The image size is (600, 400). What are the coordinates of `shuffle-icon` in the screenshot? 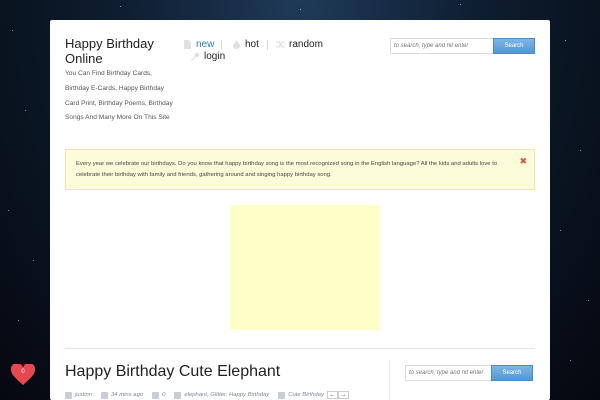 It's located at (280, 44).